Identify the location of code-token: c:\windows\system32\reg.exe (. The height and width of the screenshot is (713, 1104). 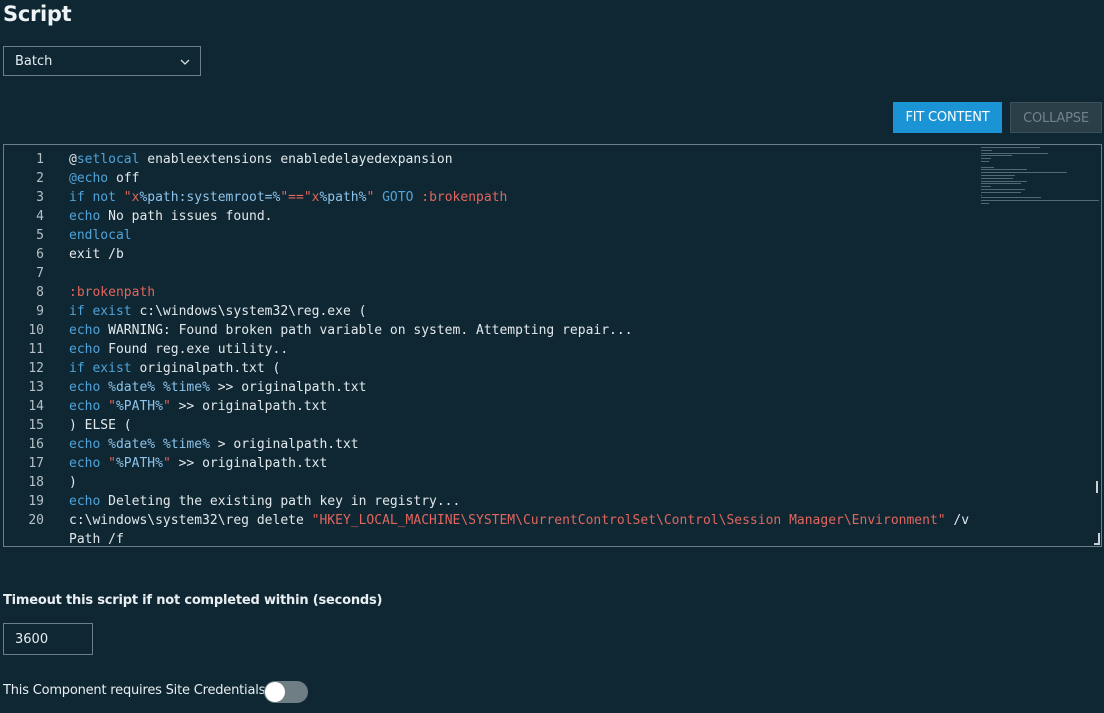
(249, 311).